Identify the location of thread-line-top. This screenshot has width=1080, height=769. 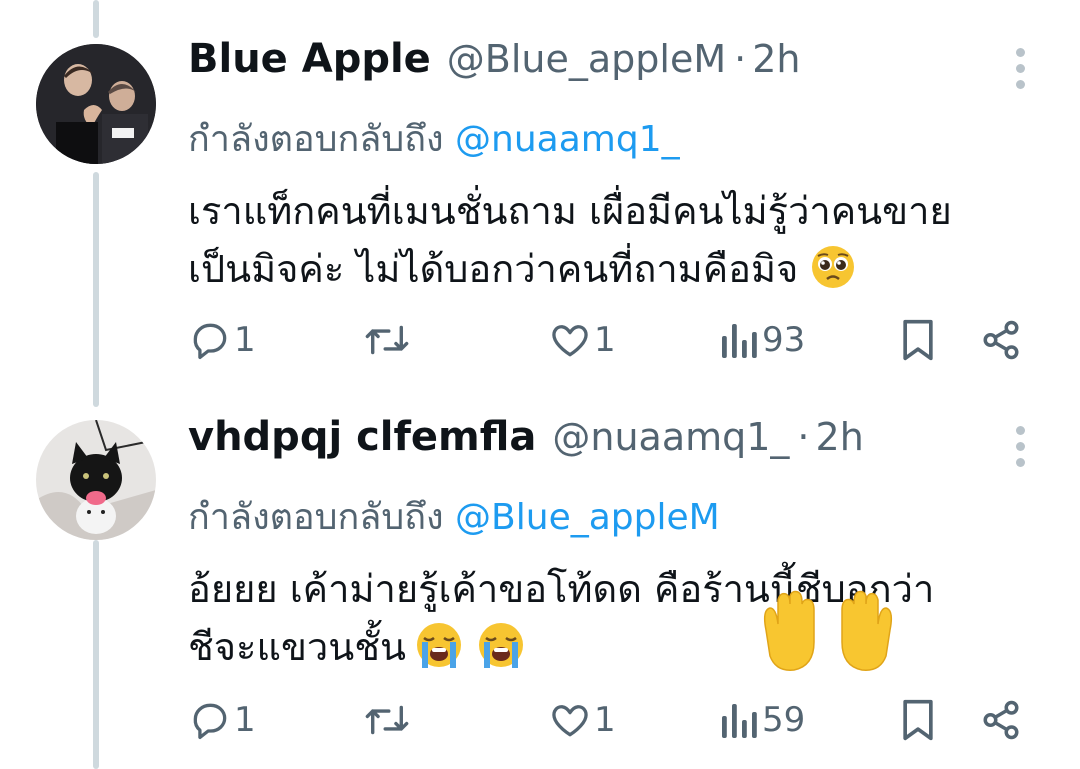
(96, 19).